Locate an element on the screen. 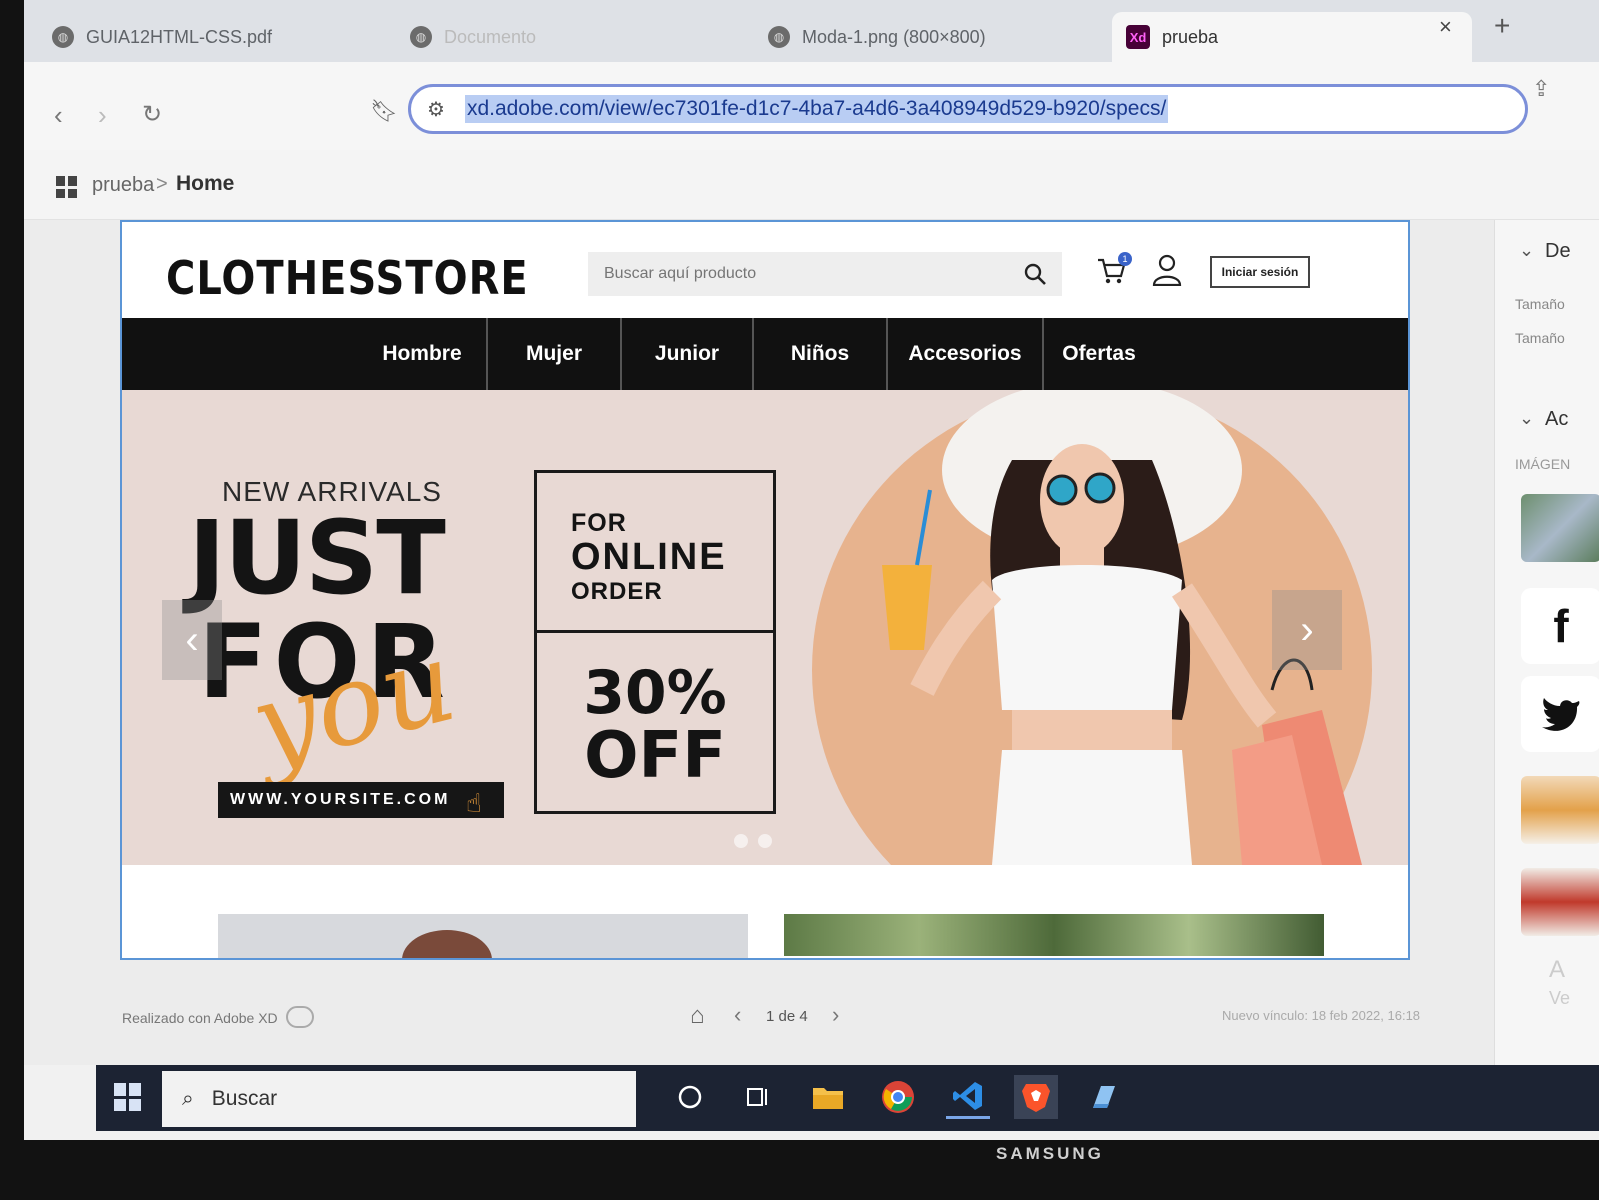 This screenshot has width=1599, height=1200. forward-icon: › is located at coordinates (102, 115).